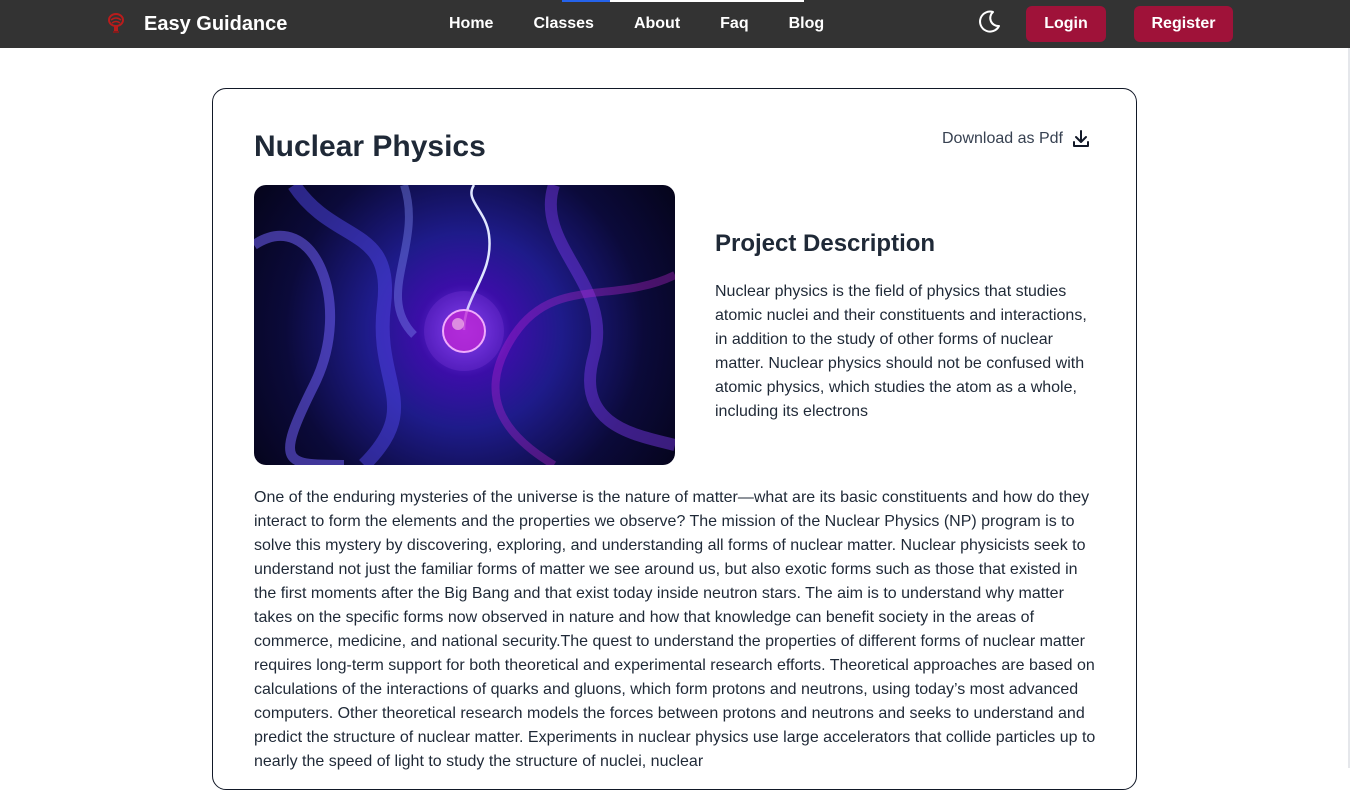 This screenshot has height=790, width=1350. Describe the element at coordinates (1002, 138) in the screenshot. I see `download-label: Download as Pdf` at that location.